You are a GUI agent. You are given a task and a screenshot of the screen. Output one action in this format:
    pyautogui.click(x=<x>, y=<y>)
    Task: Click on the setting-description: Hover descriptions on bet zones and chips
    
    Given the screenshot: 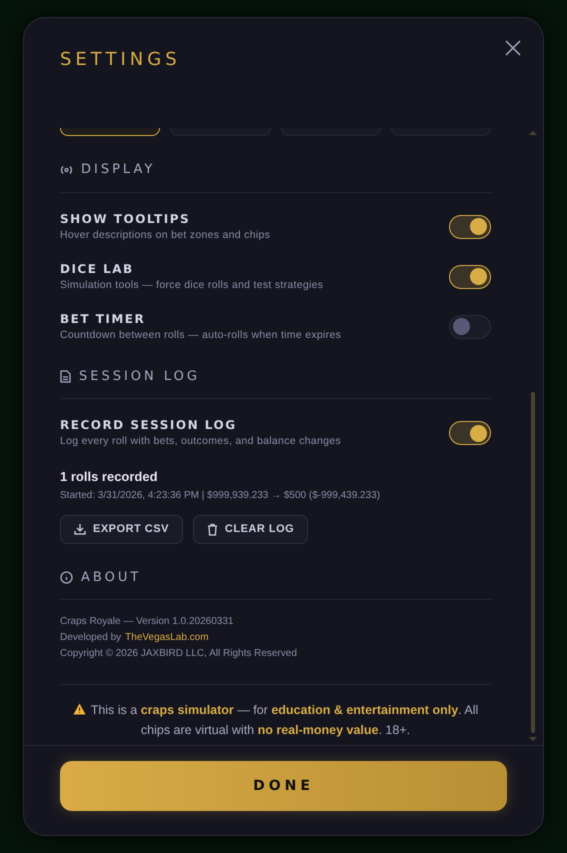 What is the action you would take?
    pyautogui.click(x=165, y=235)
    